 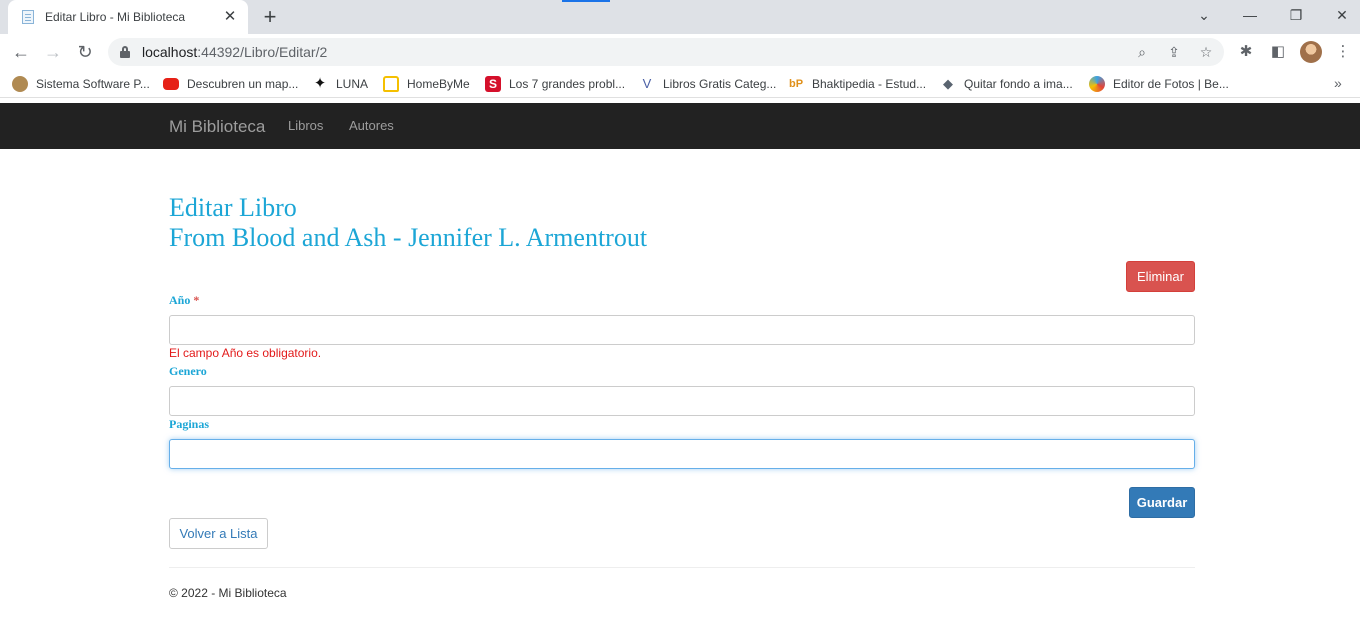 I want to click on close-window-icon: ✕, so click(x=1342, y=15).